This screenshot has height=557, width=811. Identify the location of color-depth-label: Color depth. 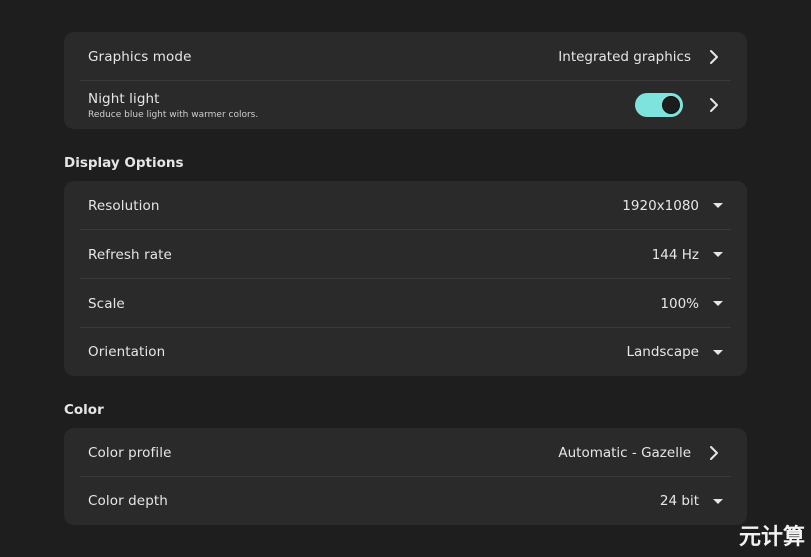
(128, 501).